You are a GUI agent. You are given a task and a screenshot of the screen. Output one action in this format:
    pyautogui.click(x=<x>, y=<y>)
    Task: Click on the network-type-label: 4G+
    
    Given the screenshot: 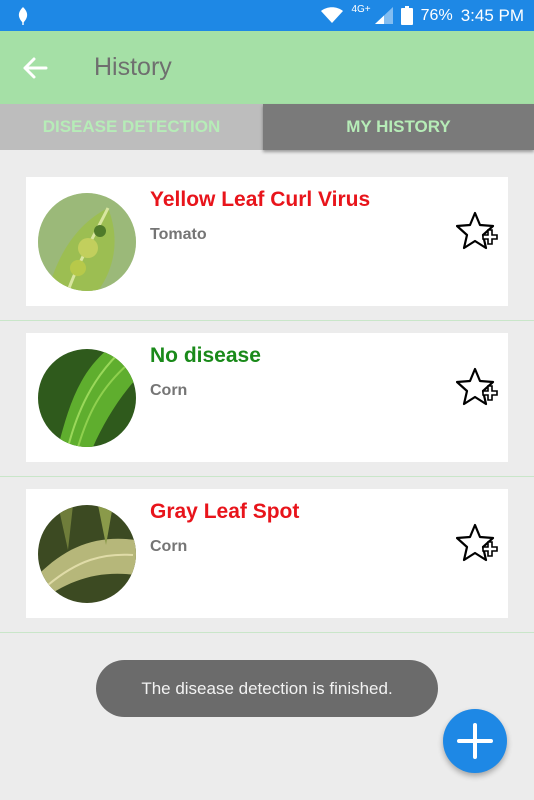 What is the action you would take?
    pyautogui.click(x=361, y=9)
    